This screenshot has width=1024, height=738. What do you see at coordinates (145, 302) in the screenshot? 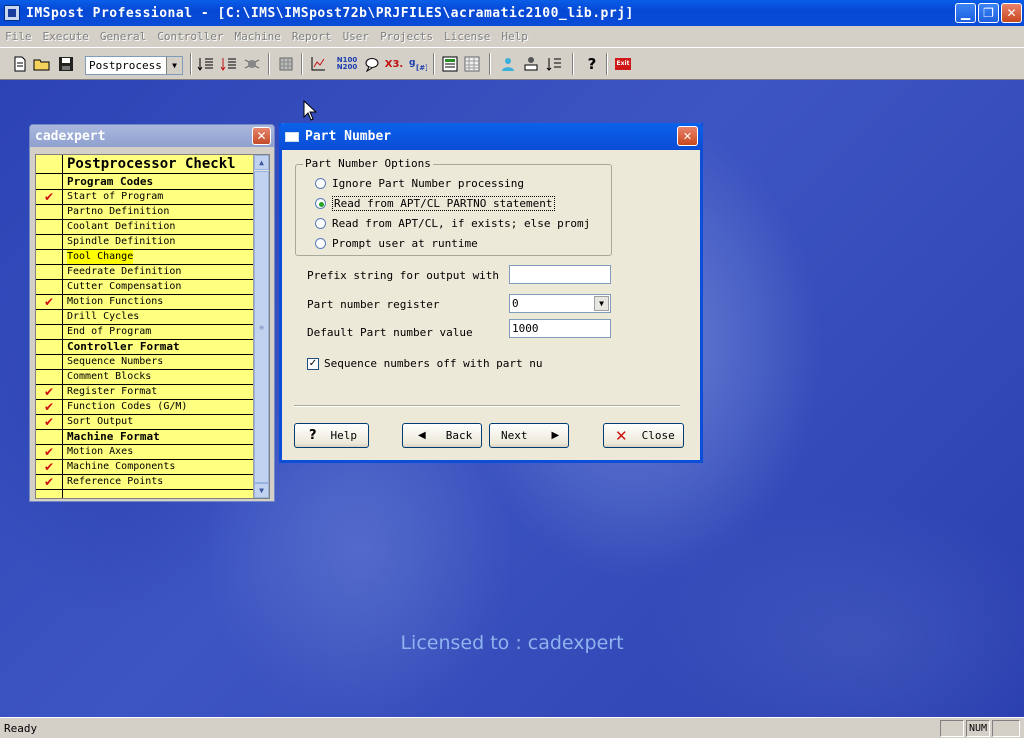
I see `checklist-row: ✔ Motion Functions` at bounding box center [145, 302].